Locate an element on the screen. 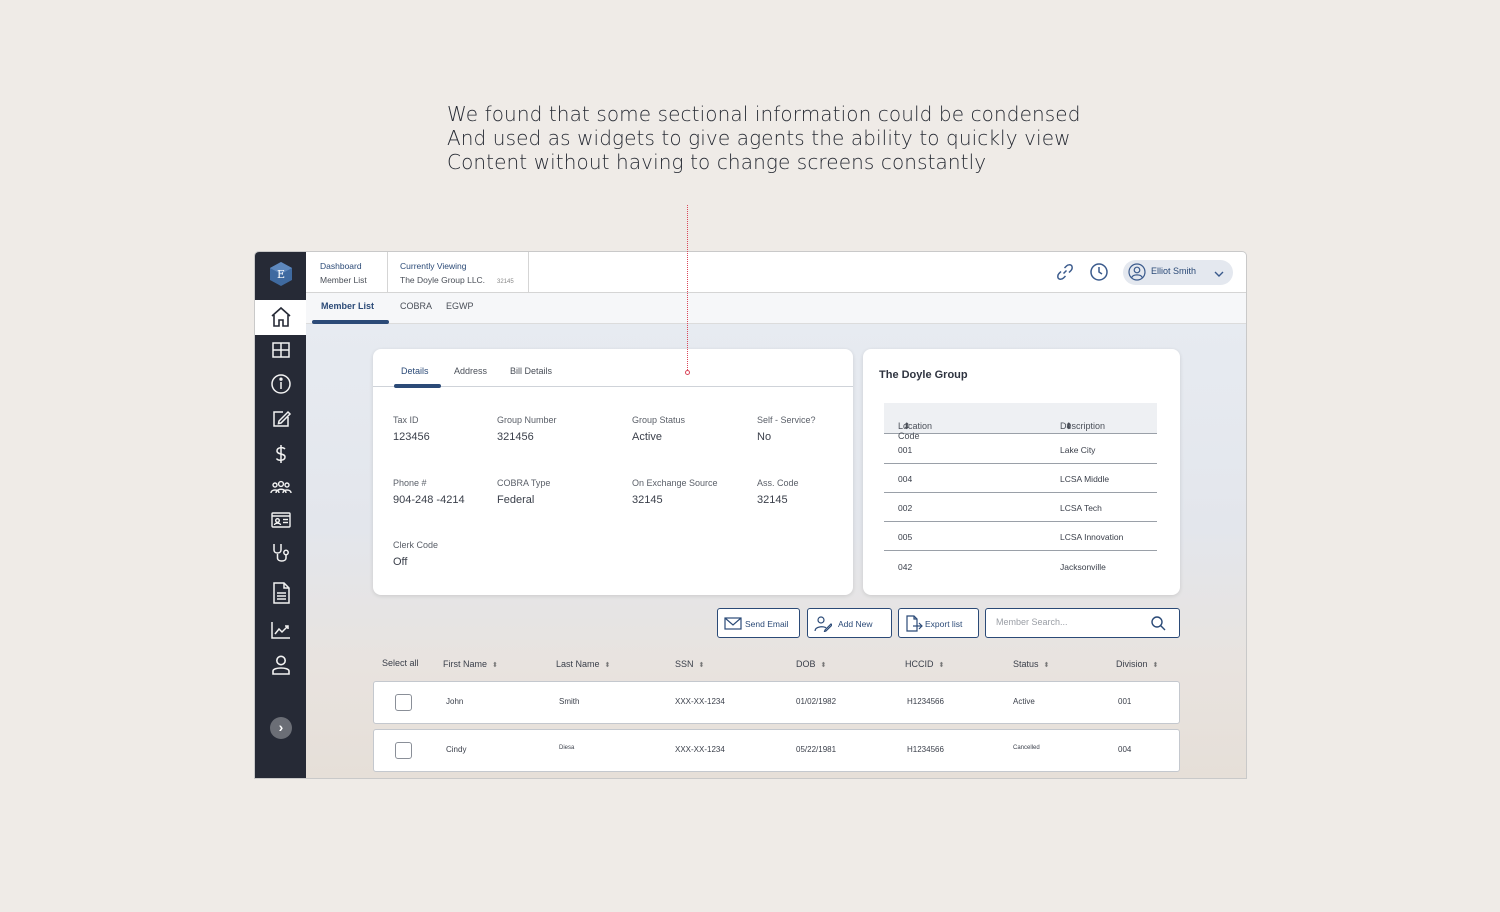 The image size is (1500, 912). id-card-icon is located at coordinates (281, 520).